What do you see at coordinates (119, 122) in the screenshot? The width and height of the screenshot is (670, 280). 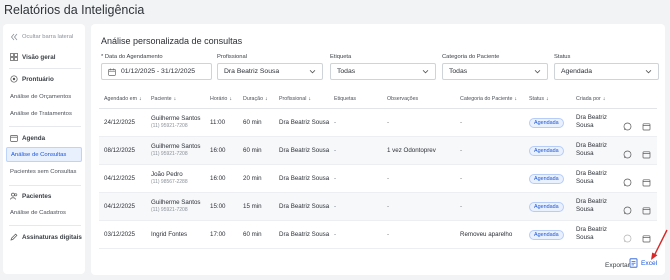 I see `cell-date: 24/12/2025` at bounding box center [119, 122].